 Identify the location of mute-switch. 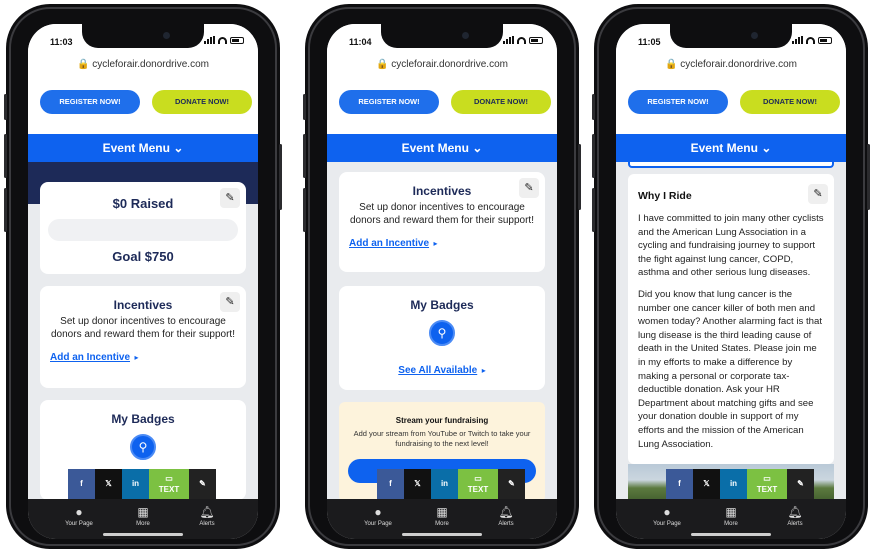
(304, 107).